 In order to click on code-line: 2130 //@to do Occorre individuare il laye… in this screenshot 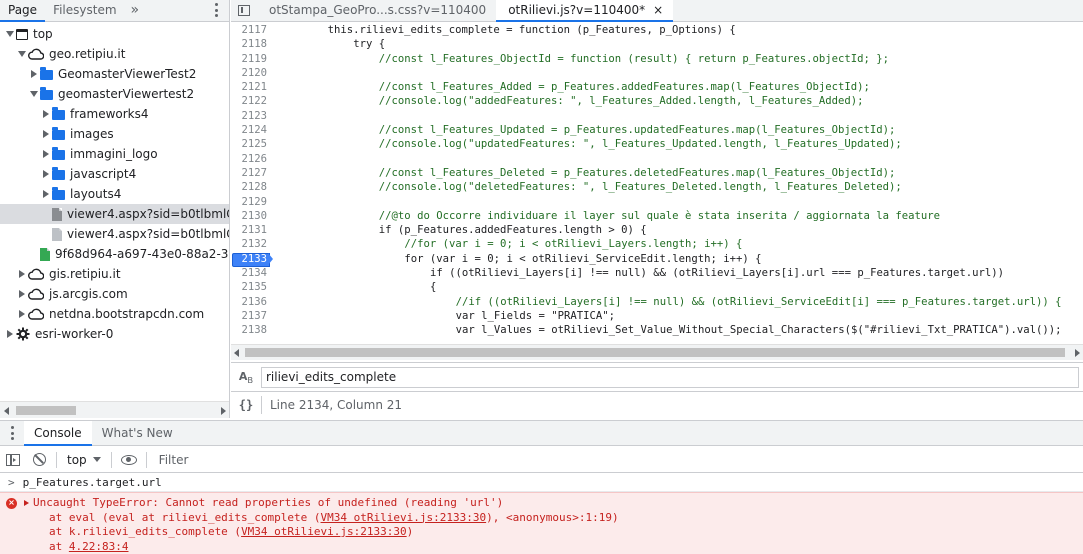, I will do `click(657, 216)`.